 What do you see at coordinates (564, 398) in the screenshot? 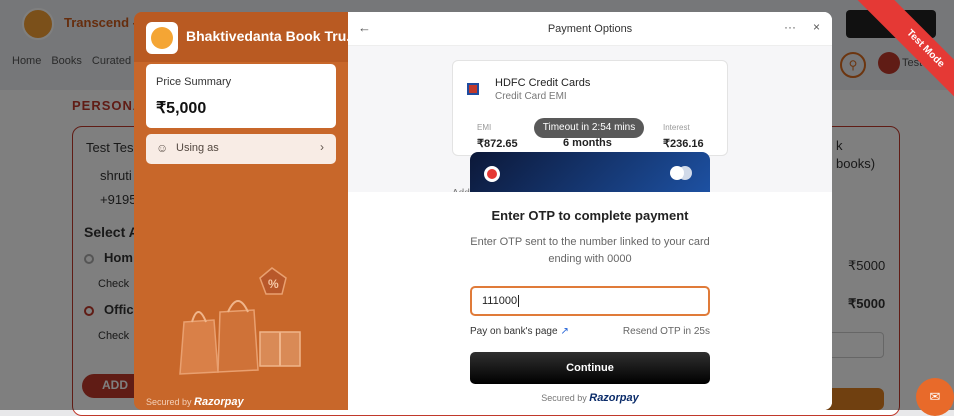
I see `secured-bottom-prefix: Secured by` at bounding box center [564, 398].